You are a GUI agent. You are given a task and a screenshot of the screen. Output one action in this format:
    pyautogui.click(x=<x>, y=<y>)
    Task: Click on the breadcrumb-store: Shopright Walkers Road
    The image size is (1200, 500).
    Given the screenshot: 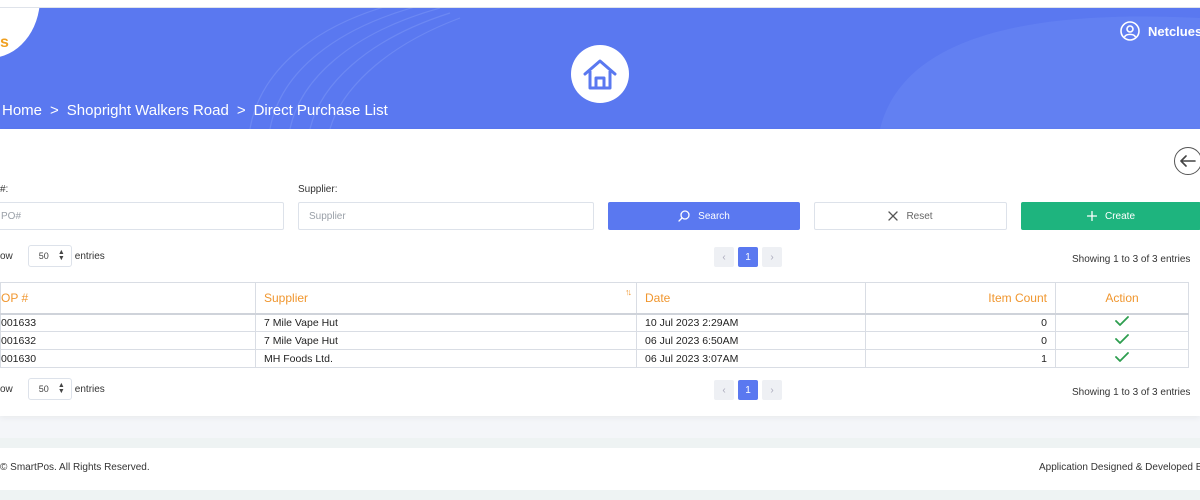 What is the action you would take?
    pyautogui.click(x=148, y=110)
    